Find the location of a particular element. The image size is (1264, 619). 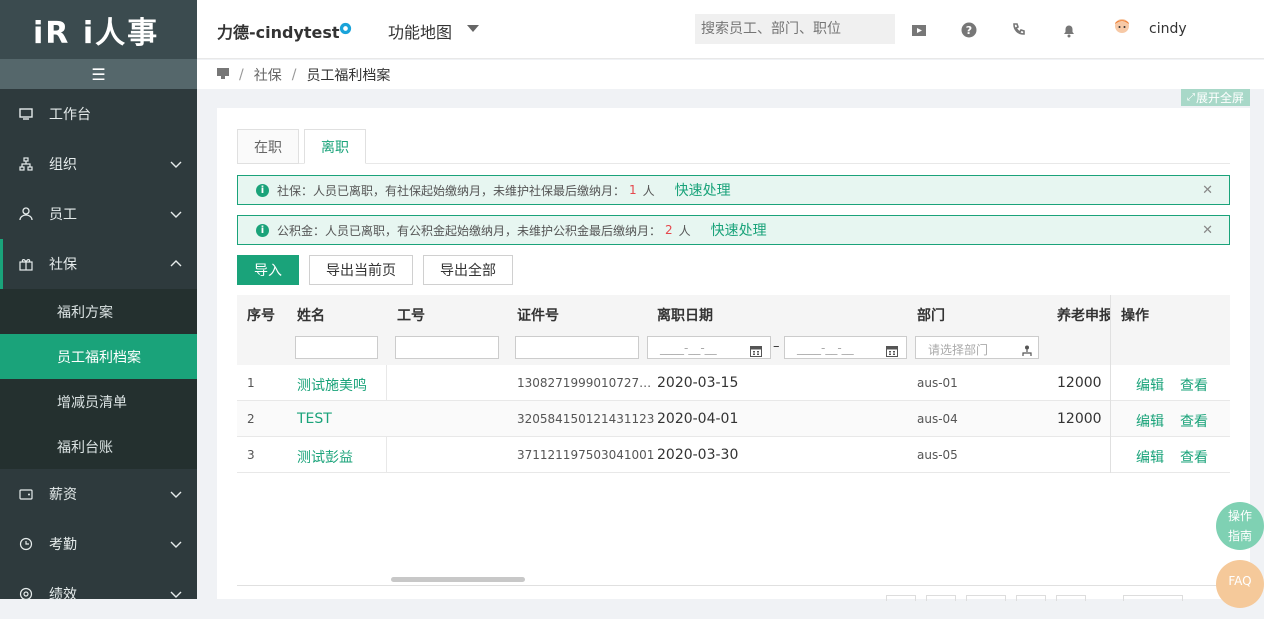

sidebar-item-performance: 绩效 is located at coordinates (98, 594).